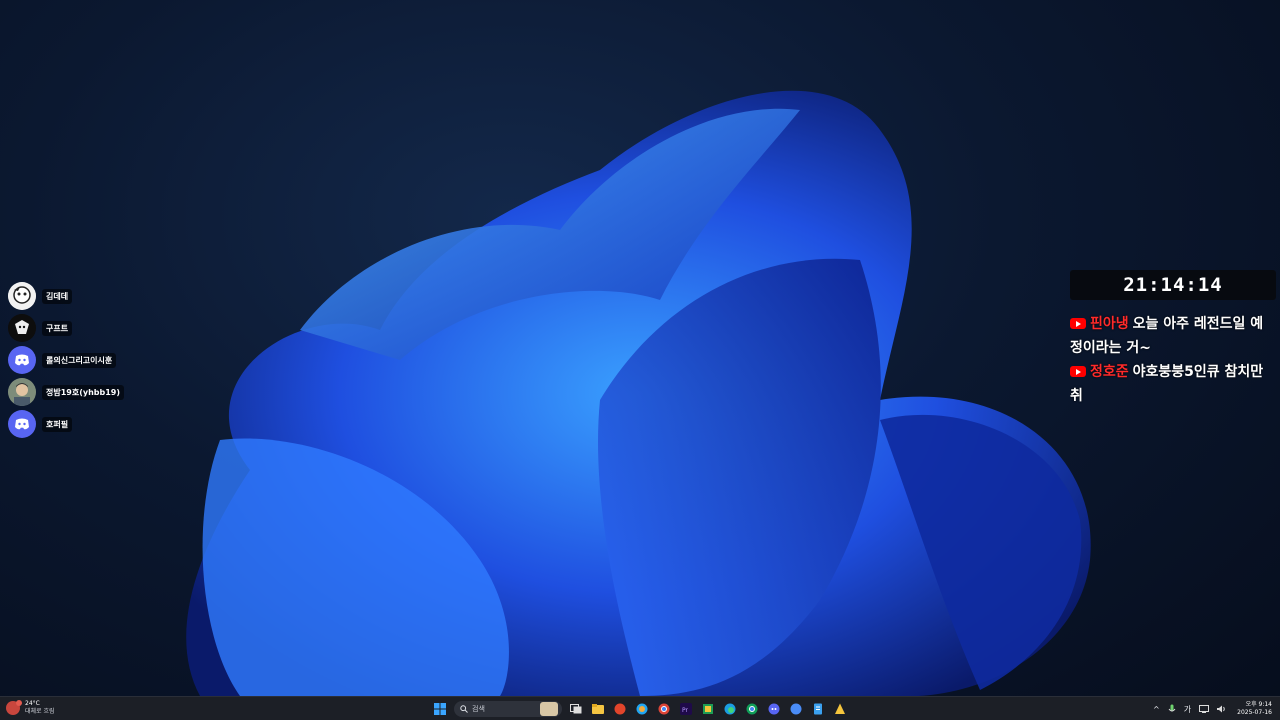  I want to click on weather-widget: 24°C 대체로 흐림, so click(30, 708).